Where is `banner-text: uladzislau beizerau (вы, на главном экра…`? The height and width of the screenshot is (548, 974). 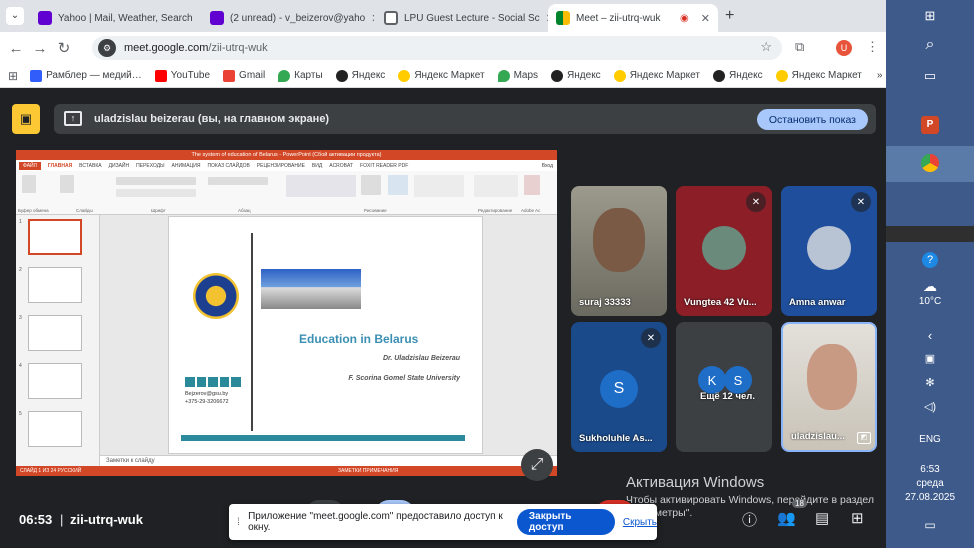
banner-text: uladzislau beizerau (вы, на главном экра… is located at coordinates (212, 119).